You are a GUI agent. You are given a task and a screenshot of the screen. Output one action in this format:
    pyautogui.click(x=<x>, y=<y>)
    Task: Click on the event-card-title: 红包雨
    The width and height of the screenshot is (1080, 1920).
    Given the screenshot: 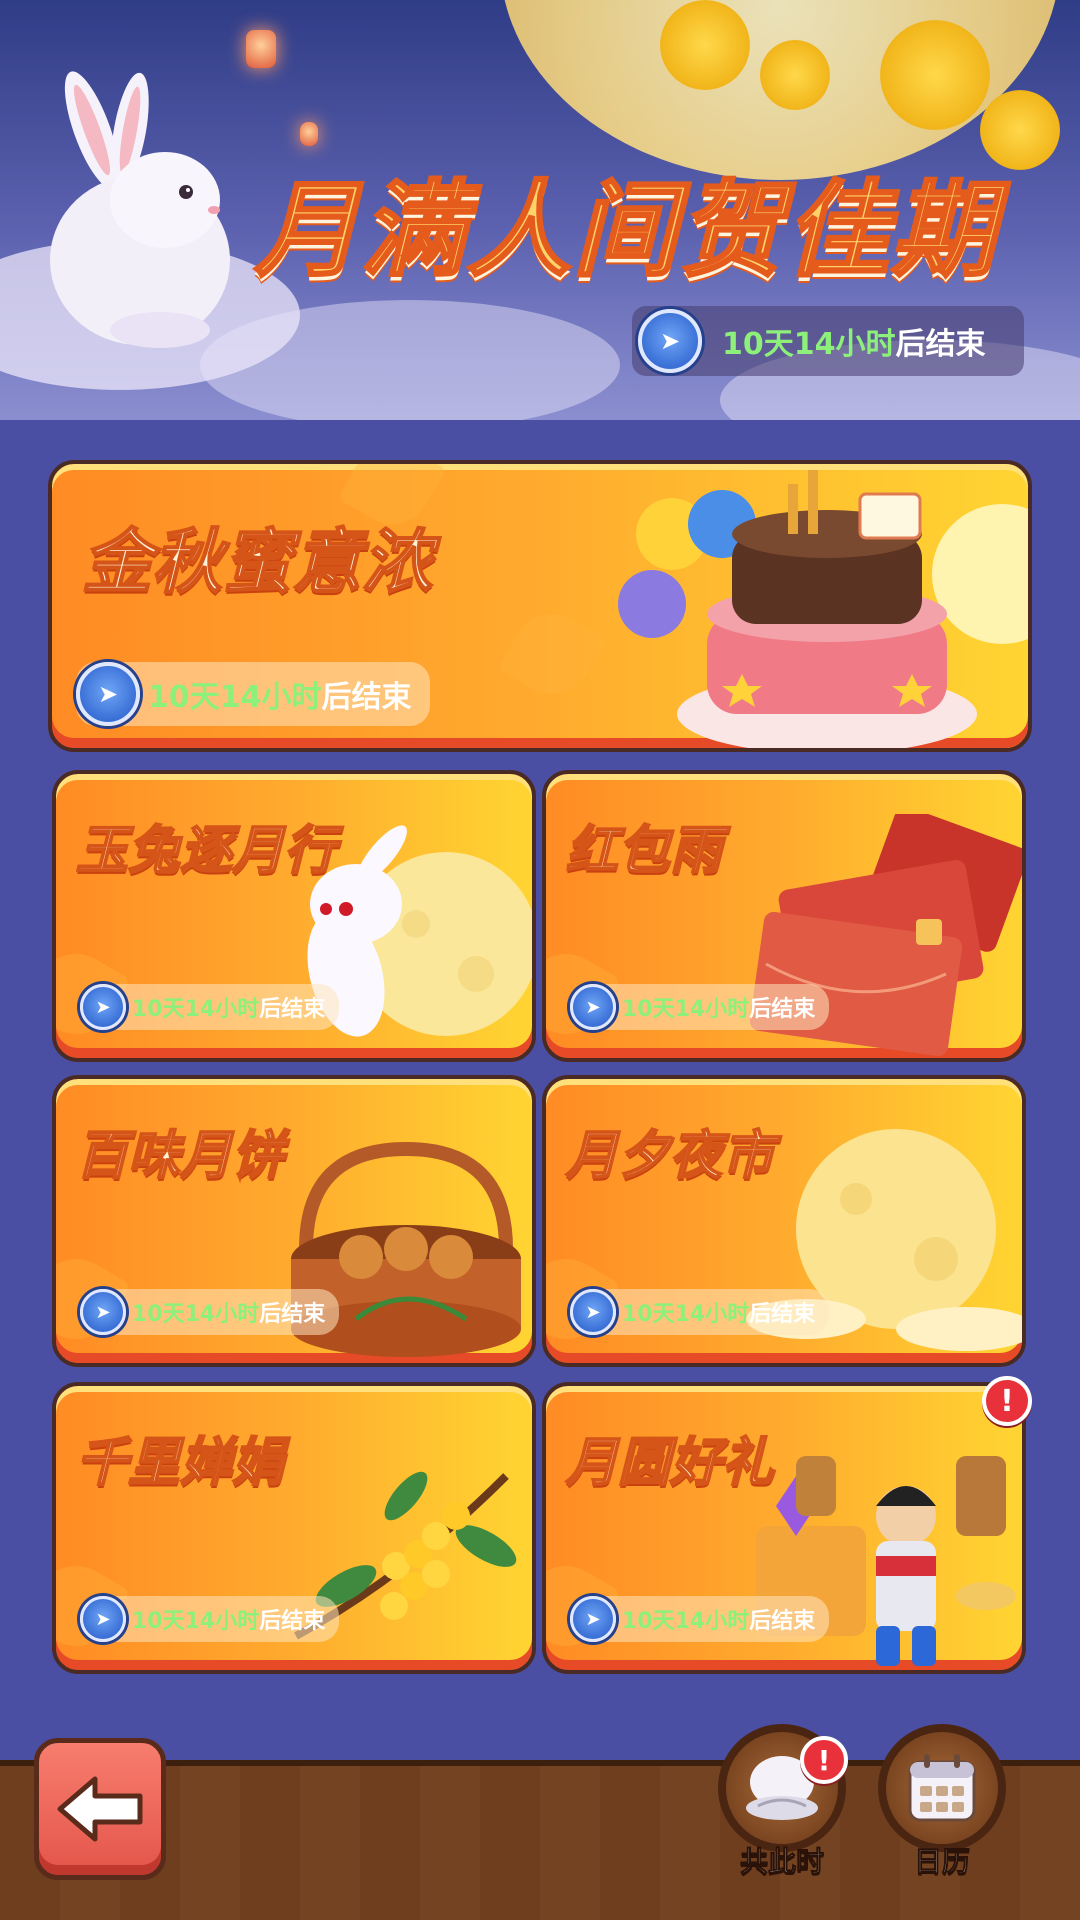 What is the action you would take?
    pyautogui.click(x=644, y=851)
    